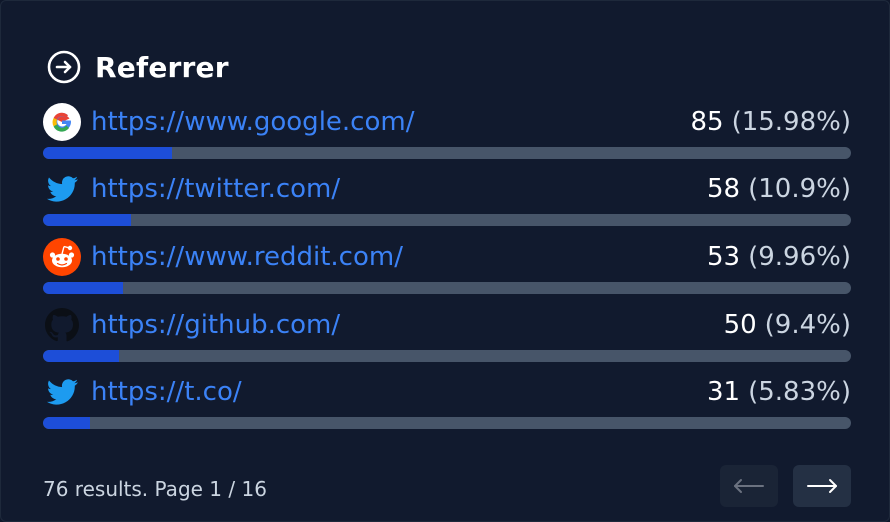 This screenshot has height=522, width=890. I want to click on referrer-row: https://twitter.com/ 58 (10.9%), so click(447, 198).